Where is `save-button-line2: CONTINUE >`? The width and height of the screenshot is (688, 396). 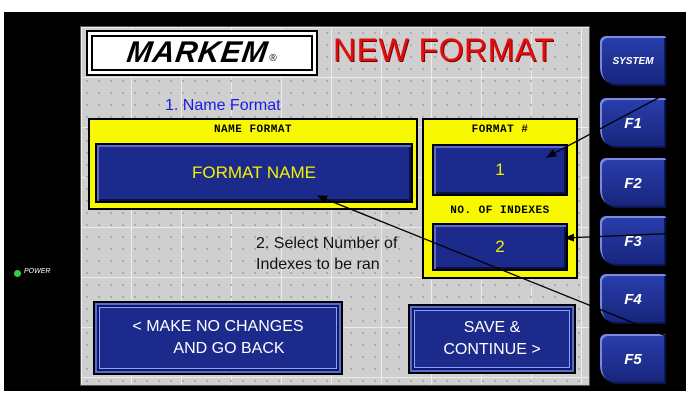
save-button-line2: CONTINUE > is located at coordinates (492, 349).